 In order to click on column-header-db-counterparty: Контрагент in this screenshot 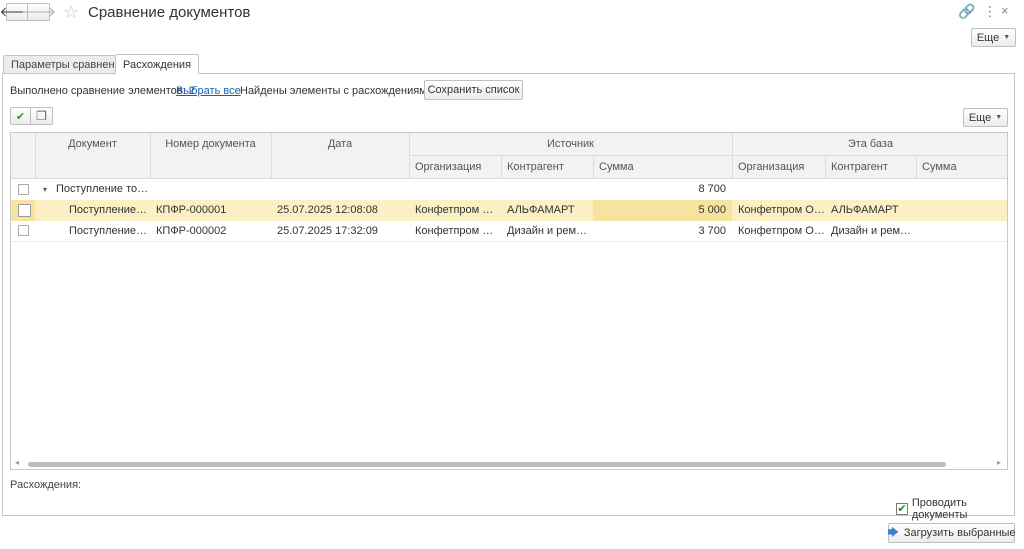, I will do `click(873, 167)`.